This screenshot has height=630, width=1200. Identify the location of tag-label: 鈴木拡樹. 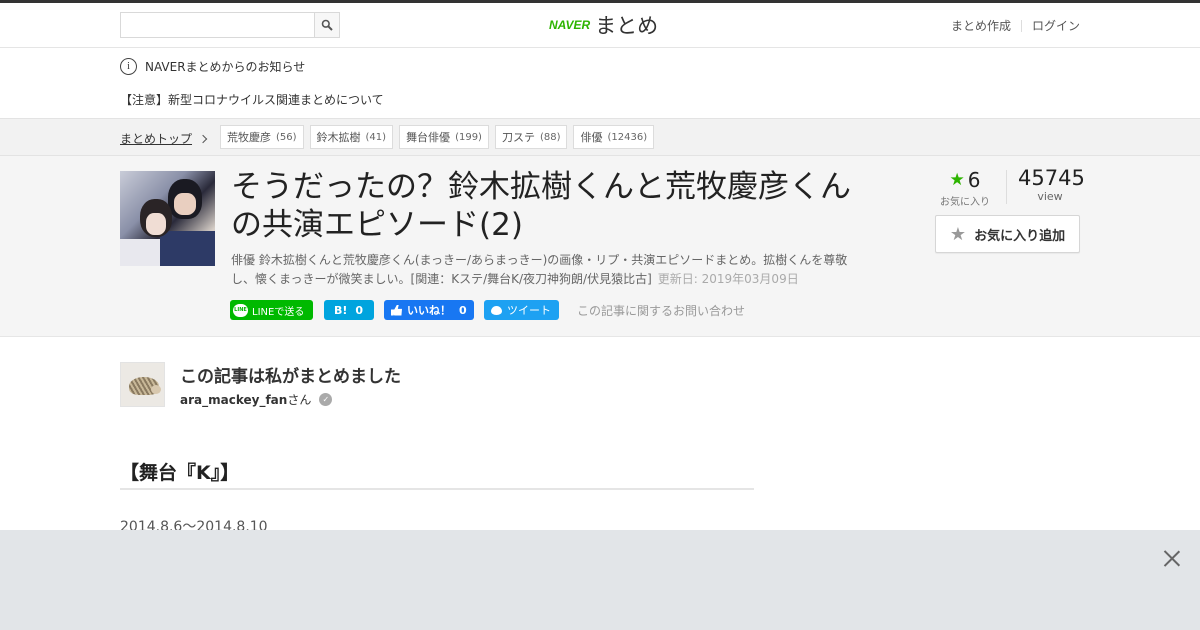
(338, 137).